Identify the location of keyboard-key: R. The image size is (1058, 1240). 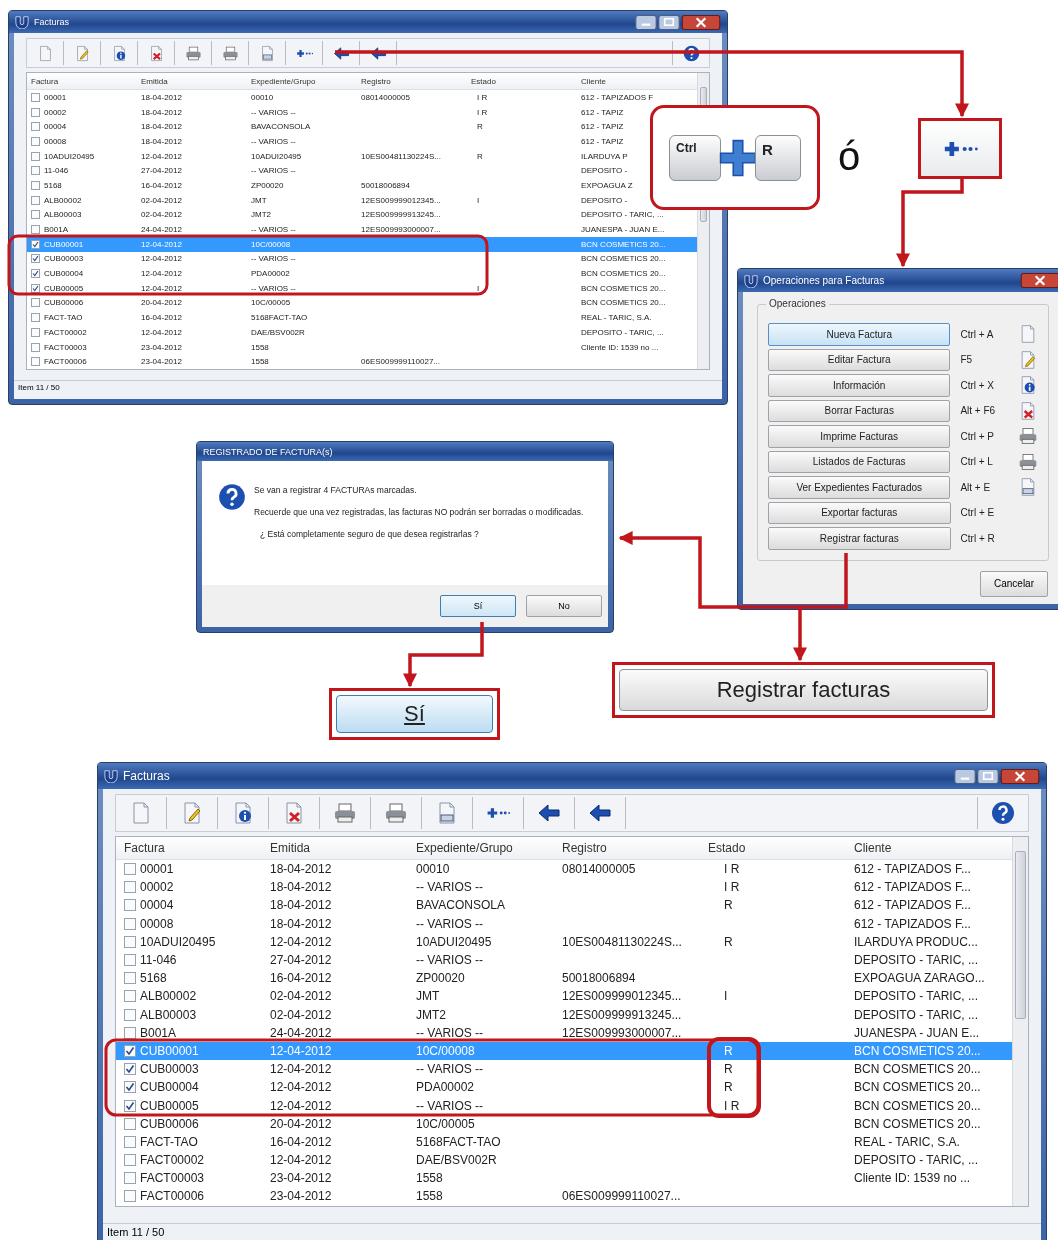
(778, 157).